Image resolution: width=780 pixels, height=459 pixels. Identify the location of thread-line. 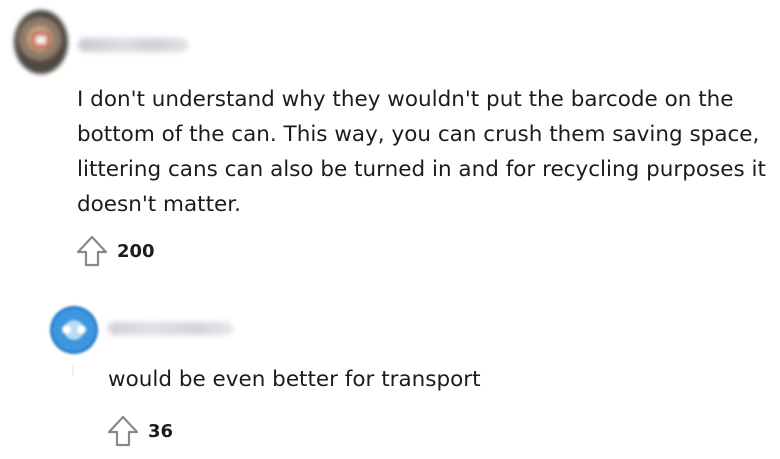
(73, 370).